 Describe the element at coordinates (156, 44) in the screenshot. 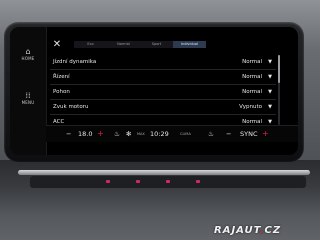

I see `tab-sport: Sport` at that location.